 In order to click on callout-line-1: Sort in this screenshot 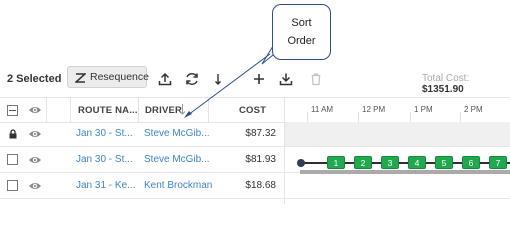, I will do `click(301, 23)`.